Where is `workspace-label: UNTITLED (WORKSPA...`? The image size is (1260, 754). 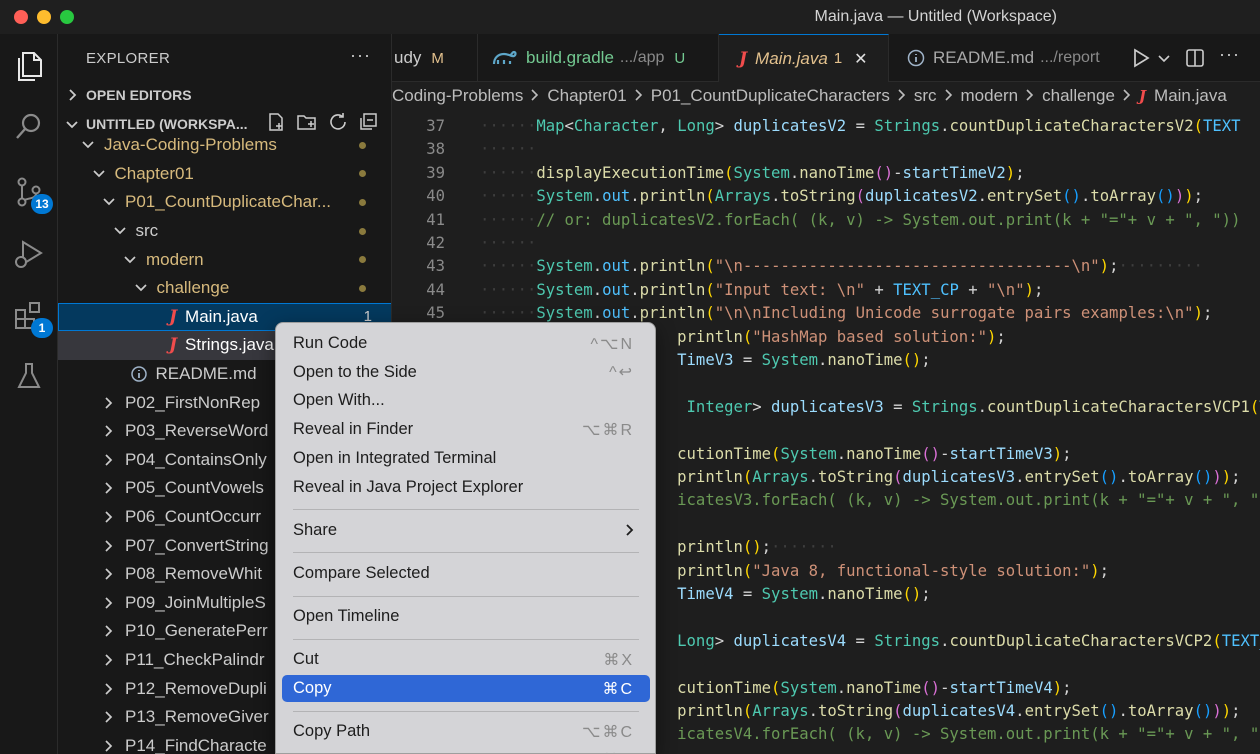 workspace-label: UNTITLED (WORKSPA... is located at coordinates (167, 124).